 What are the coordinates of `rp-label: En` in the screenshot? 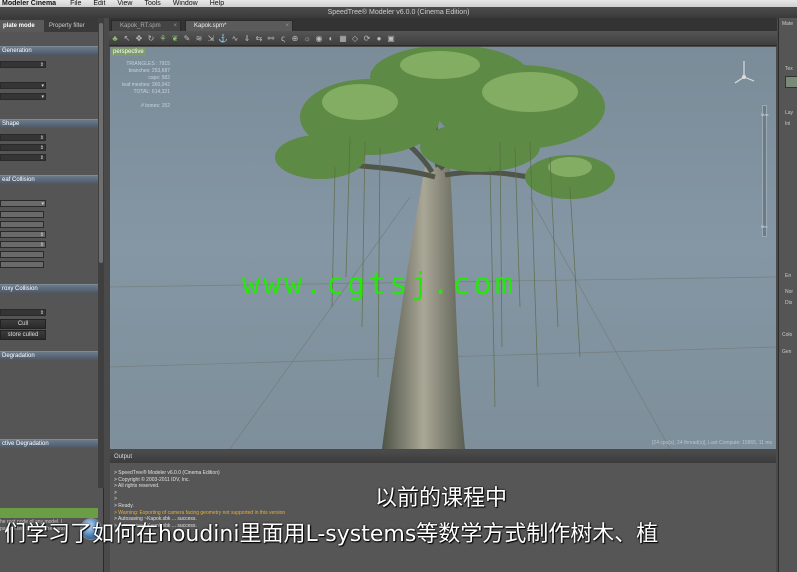 It's located at (788, 276).